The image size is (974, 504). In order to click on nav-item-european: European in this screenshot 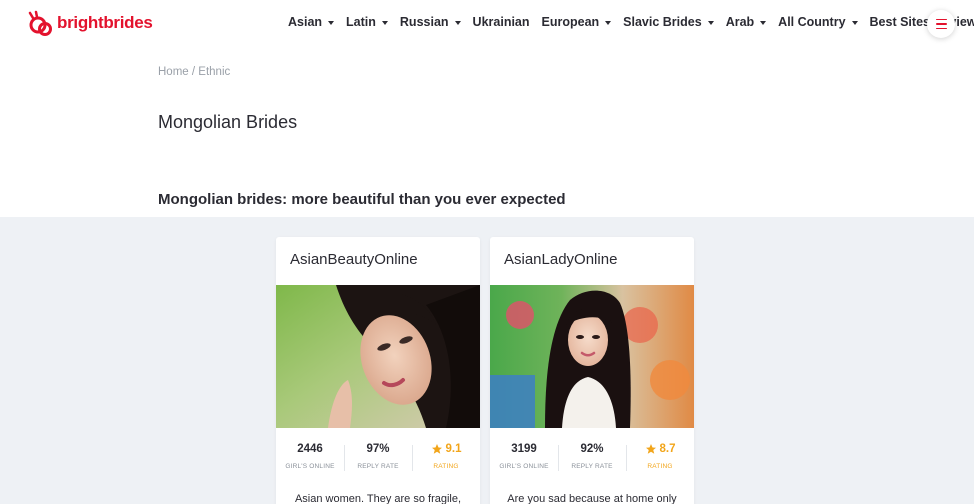, I will do `click(577, 22)`.